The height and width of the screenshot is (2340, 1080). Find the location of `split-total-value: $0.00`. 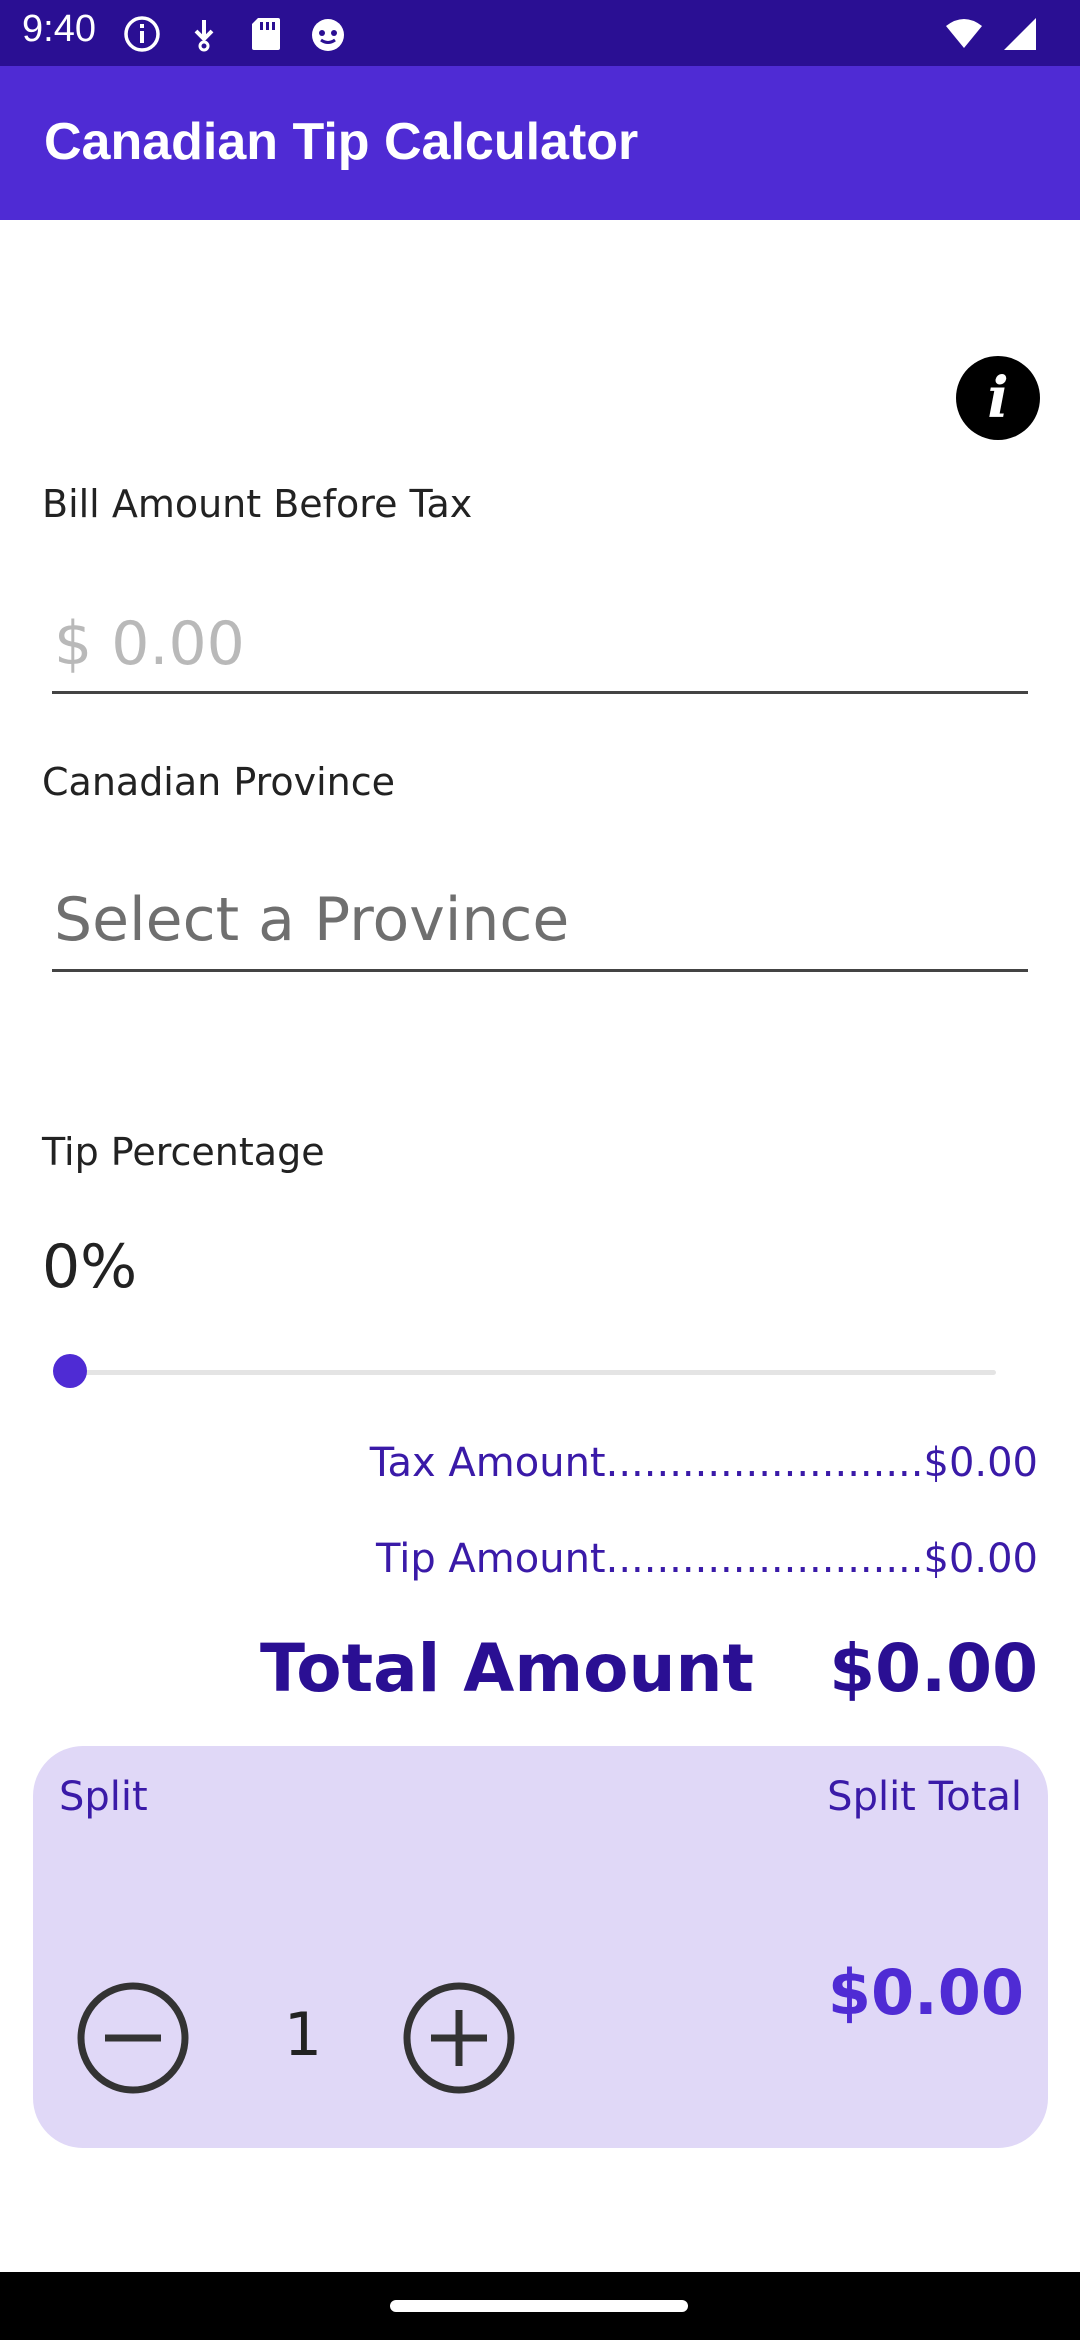

split-total-value: $0.00 is located at coordinates (925, 1992).